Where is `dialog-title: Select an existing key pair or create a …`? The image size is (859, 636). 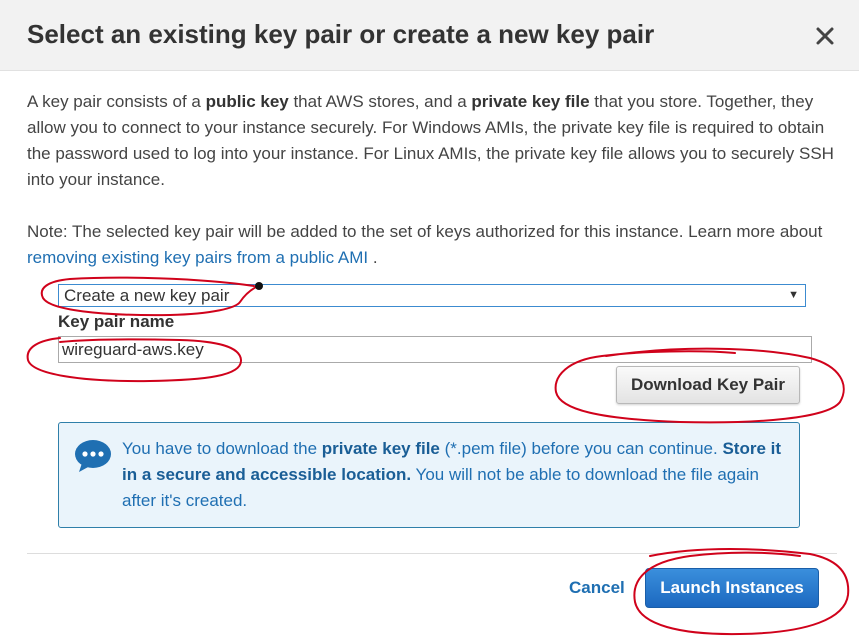
dialog-title: Select an existing key pair or create a … is located at coordinates (341, 34).